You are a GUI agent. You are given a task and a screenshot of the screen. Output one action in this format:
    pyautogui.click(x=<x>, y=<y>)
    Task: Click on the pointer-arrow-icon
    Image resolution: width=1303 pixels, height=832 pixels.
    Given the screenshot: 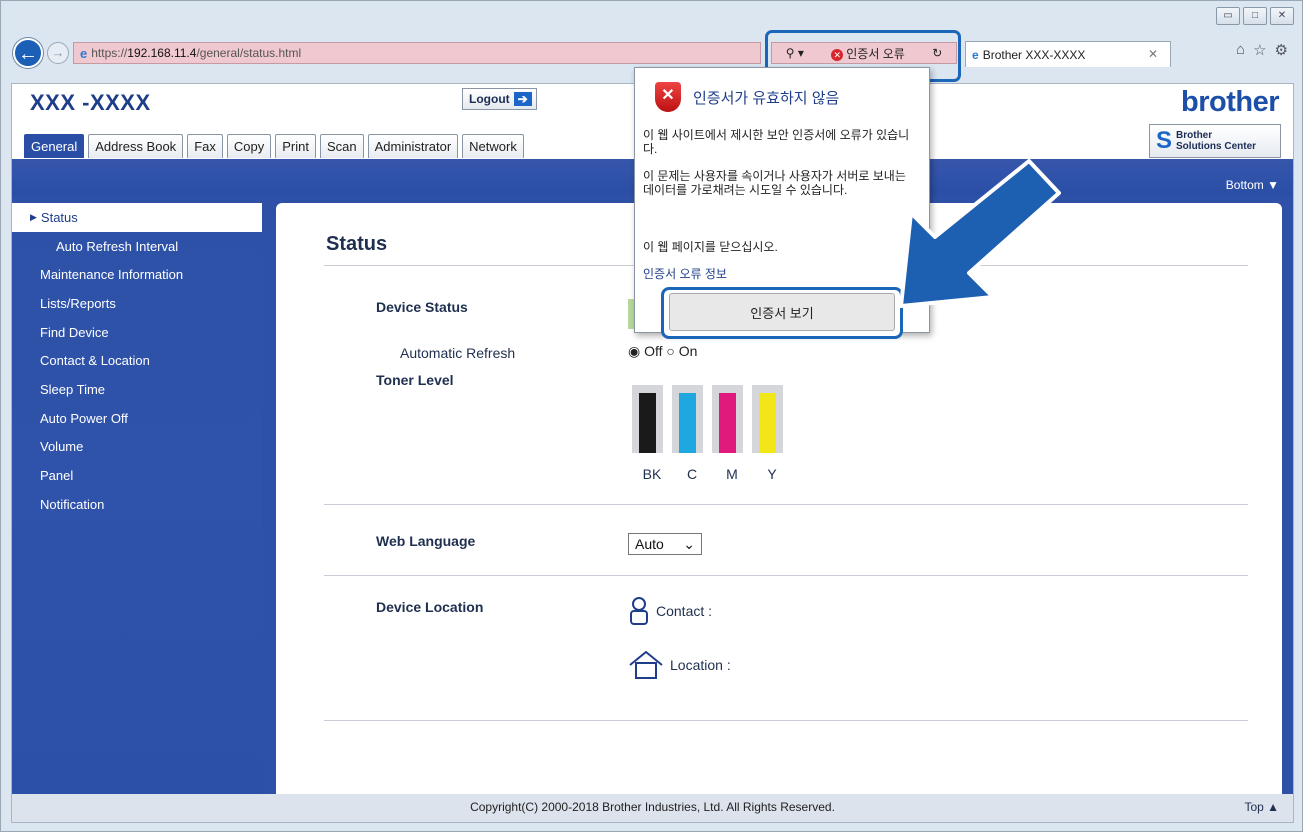 What is the action you would take?
    pyautogui.click(x=980, y=233)
    